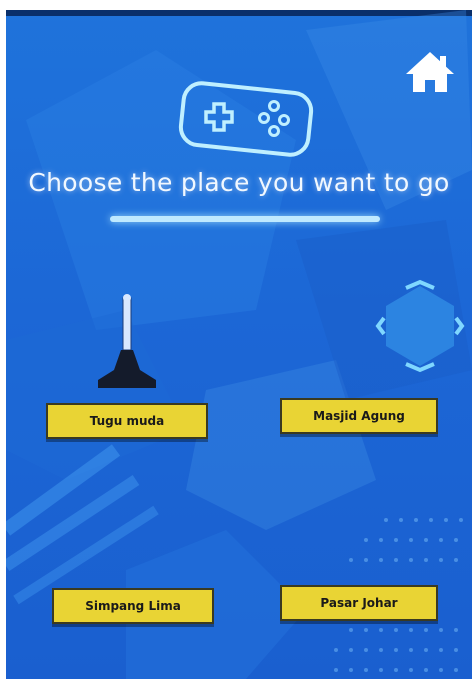  What do you see at coordinates (359, 416) in the screenshot?
I see `masjid-agung-button: Masjid Agung` at bounding box center [359, 416].